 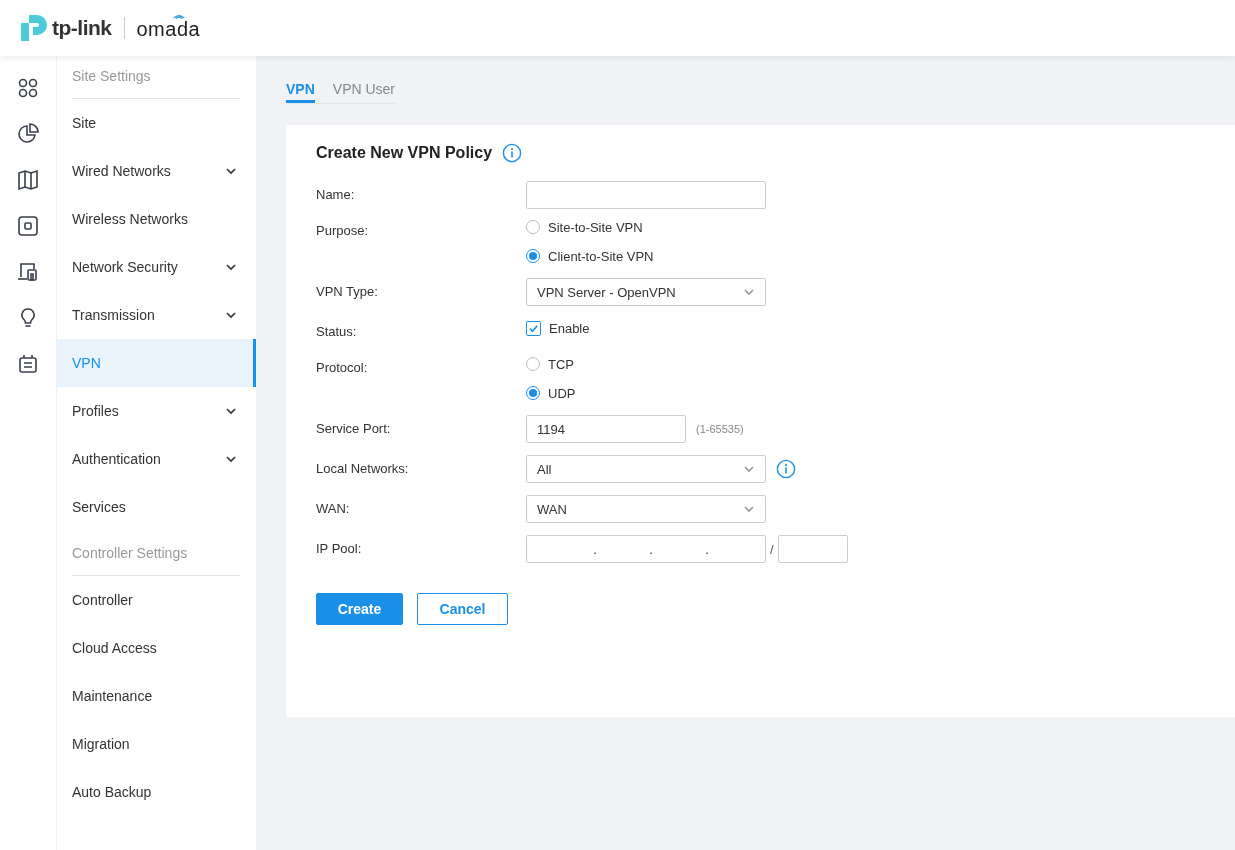 I want to click on field-label: Name:, so click(x=336, y=195).